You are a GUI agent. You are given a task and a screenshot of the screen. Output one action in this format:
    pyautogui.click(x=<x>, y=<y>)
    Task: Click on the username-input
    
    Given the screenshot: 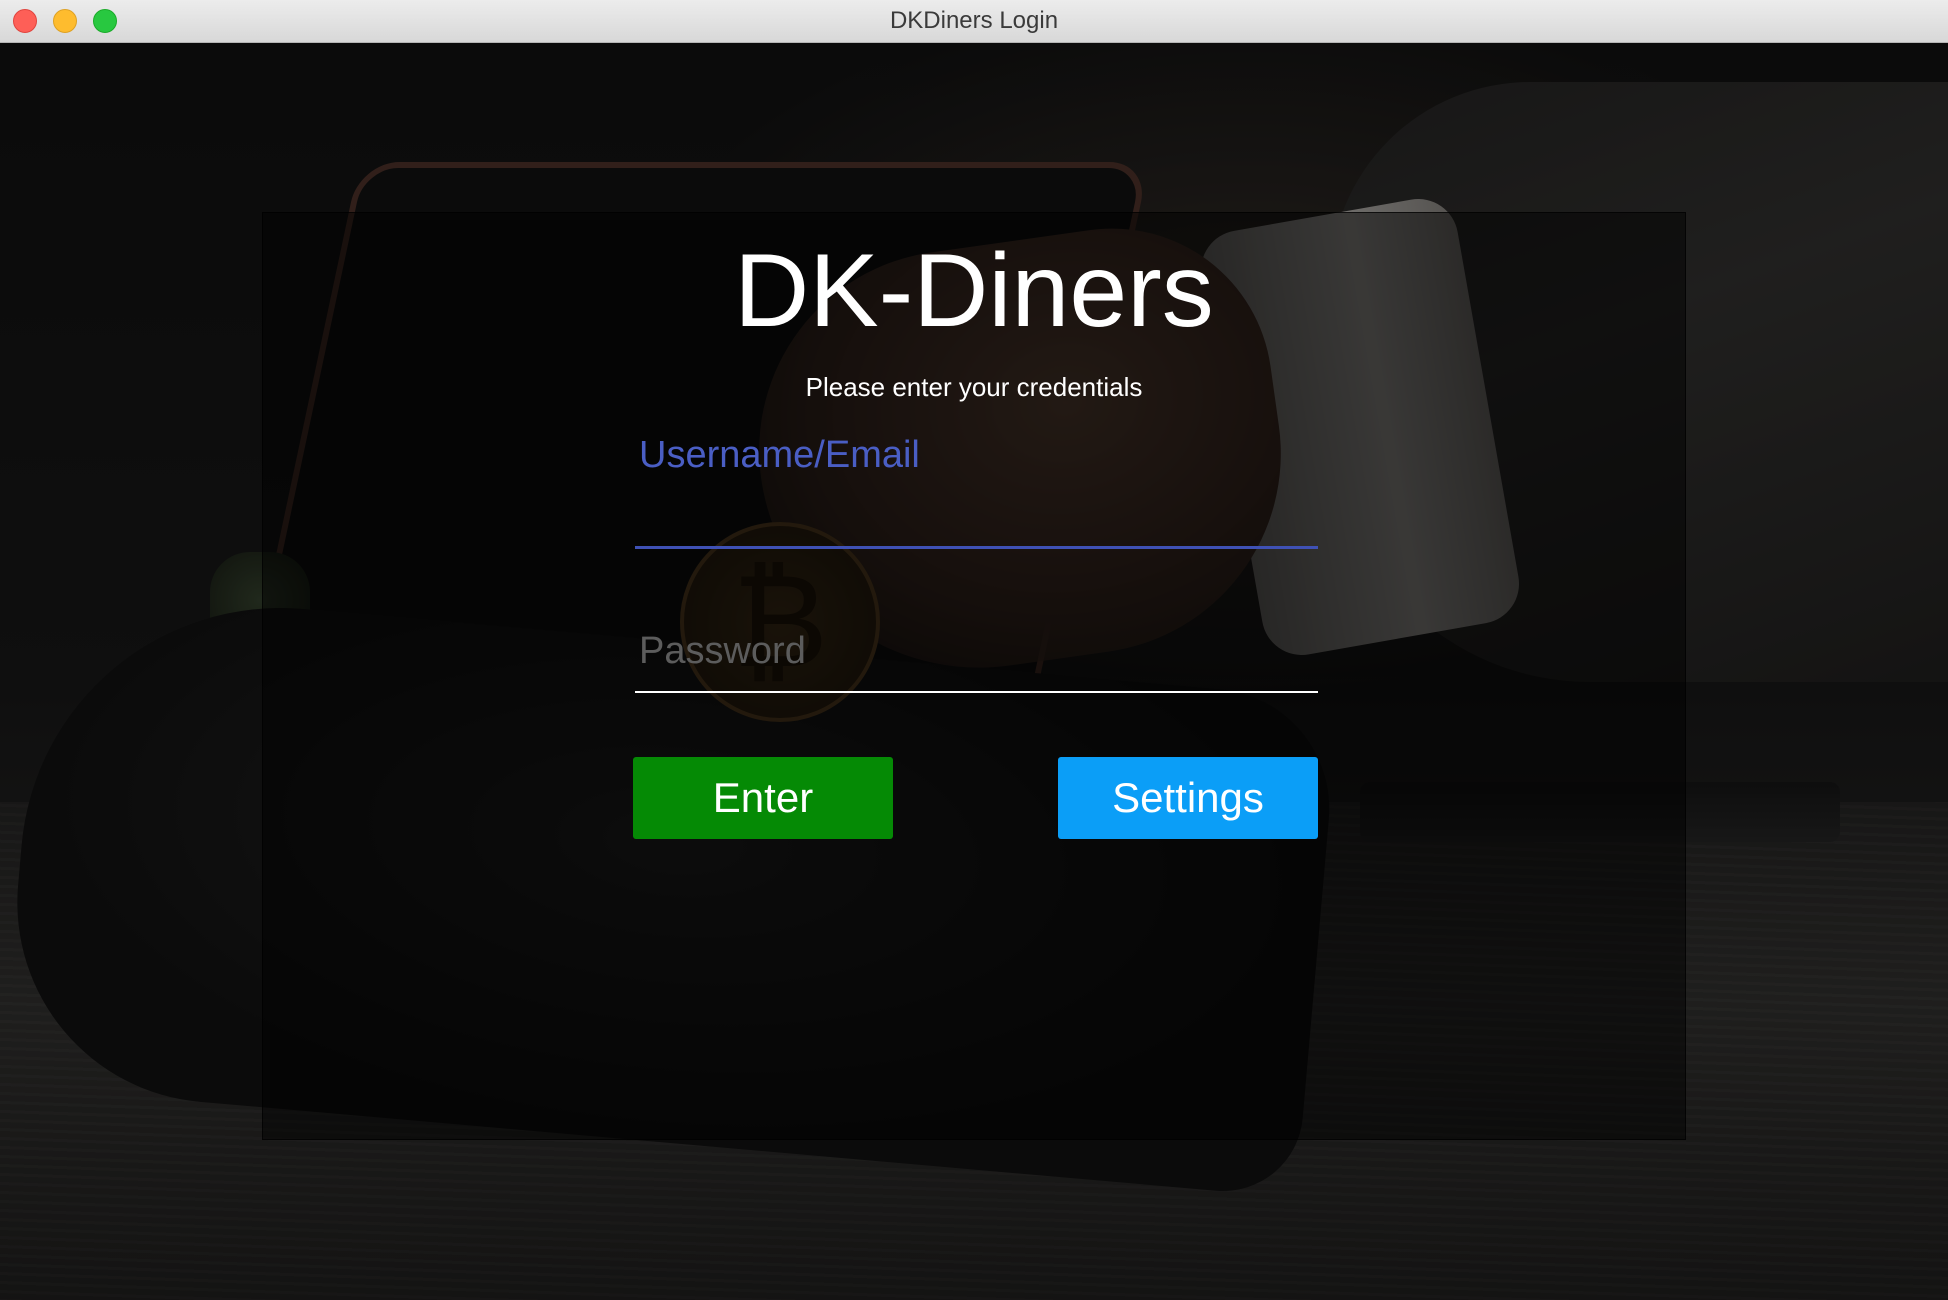 What is the action you would take?
    pyautogui.click(x=976, y=519)
    